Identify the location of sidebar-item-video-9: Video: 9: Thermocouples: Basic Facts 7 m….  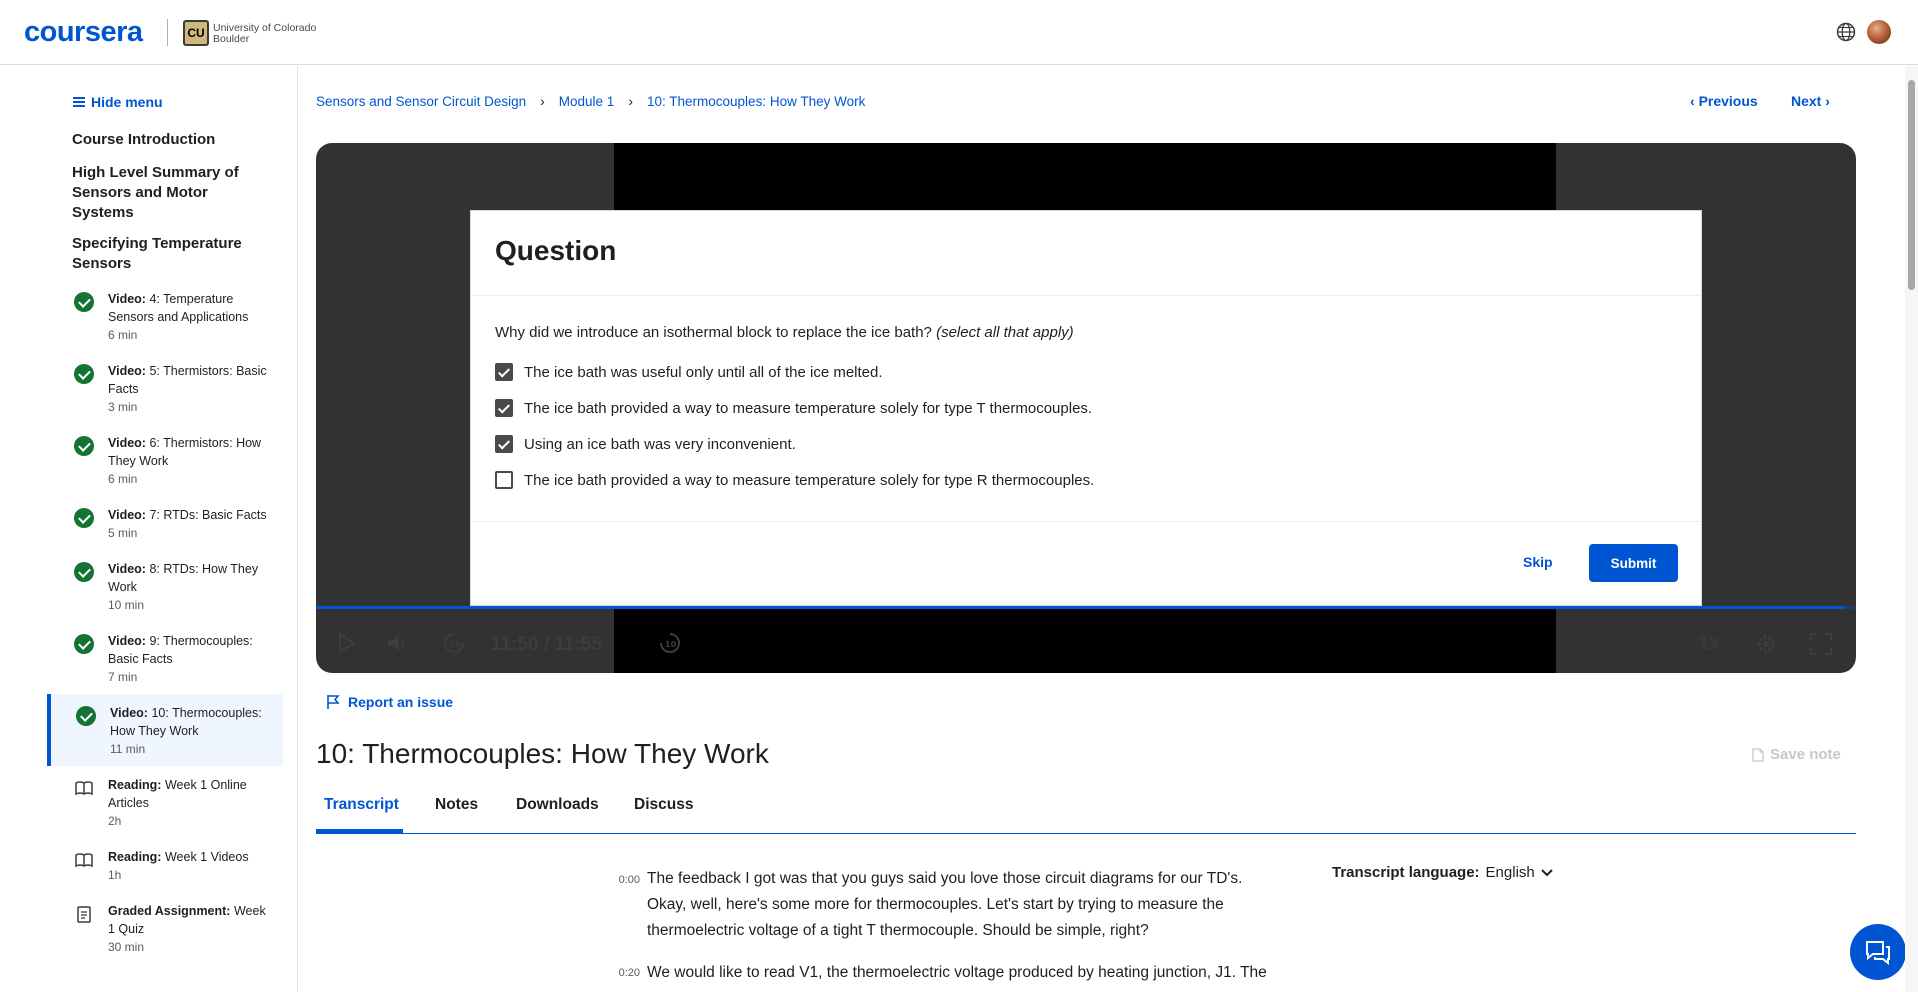
(165, 664).